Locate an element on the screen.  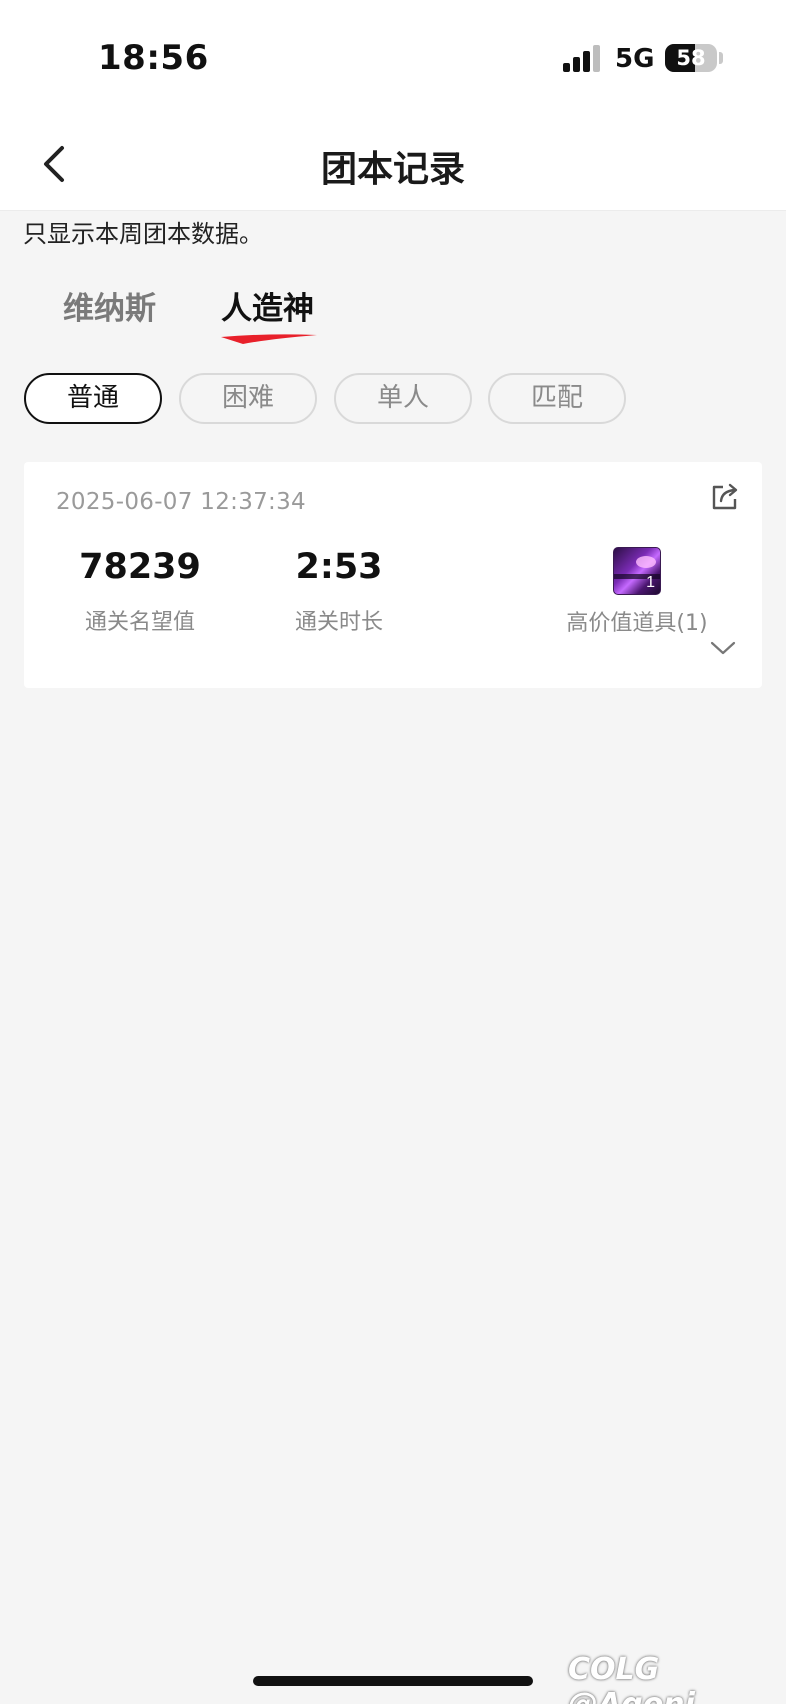
nav-bar: 团本记录 is located at coordinates (393, 164).